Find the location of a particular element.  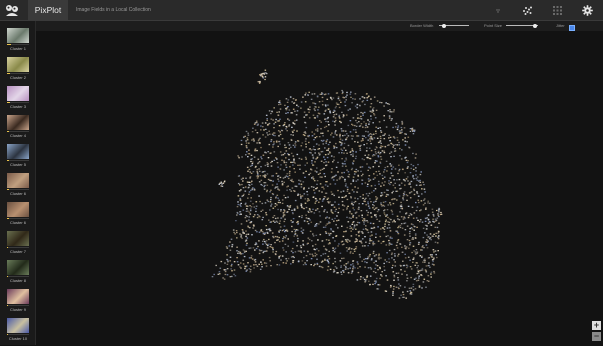

cluster-label: Cluster 1 is located at coordinates (17, 48).